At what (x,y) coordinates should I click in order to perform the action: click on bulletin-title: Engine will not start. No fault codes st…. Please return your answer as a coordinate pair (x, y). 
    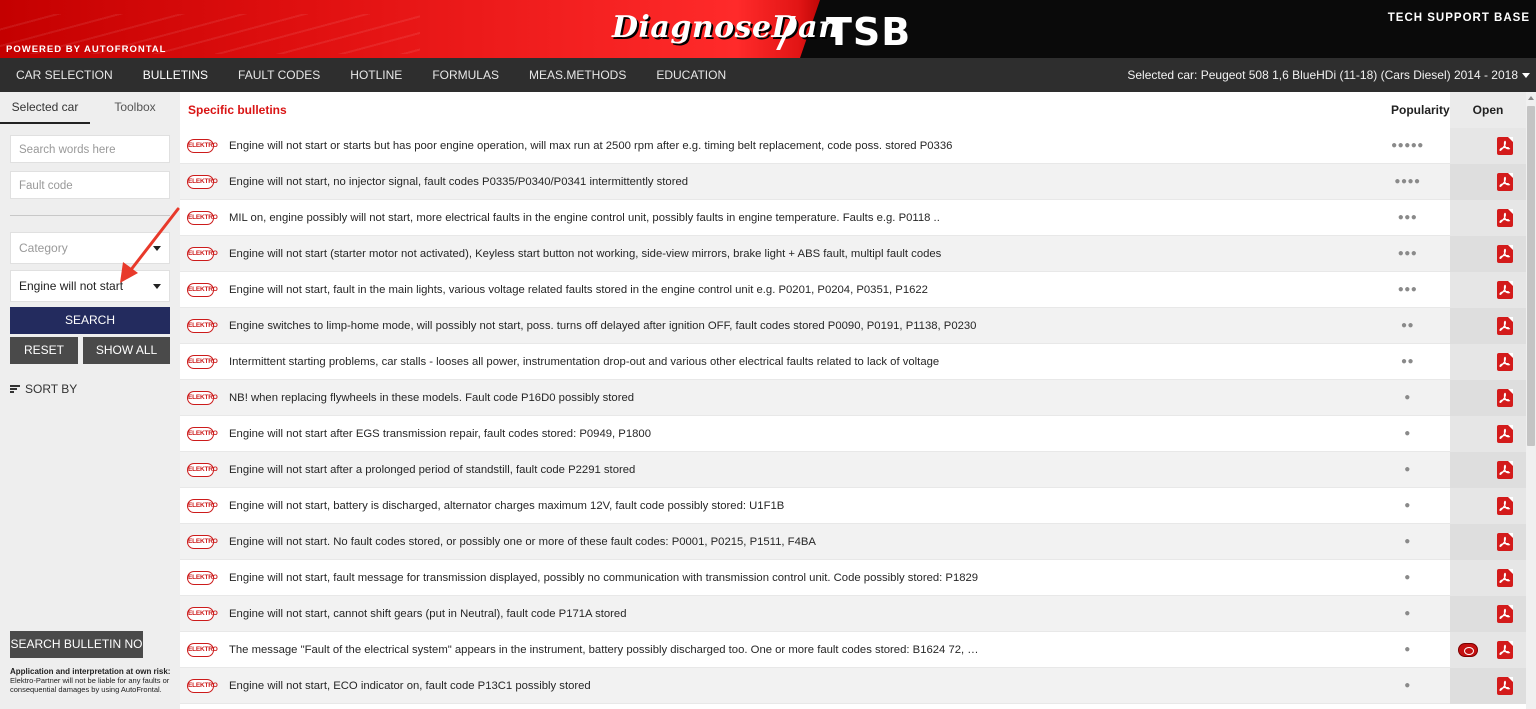
    Looking at the image, I should click on (784, 542).